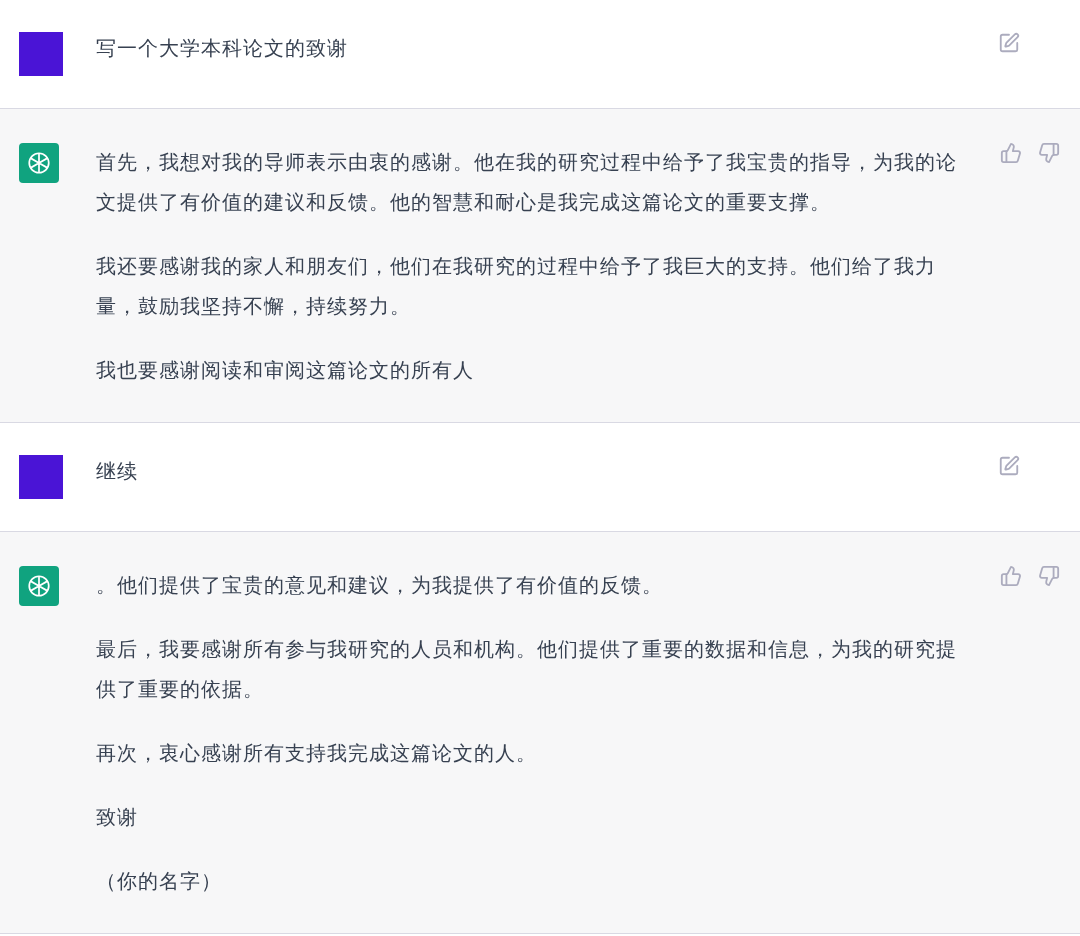 The image size is (1080, 936). I want to click on message-text: 。他们提供了宝贵的意见和建议，为我提供了有价值的反馈。, so click(380, 585).